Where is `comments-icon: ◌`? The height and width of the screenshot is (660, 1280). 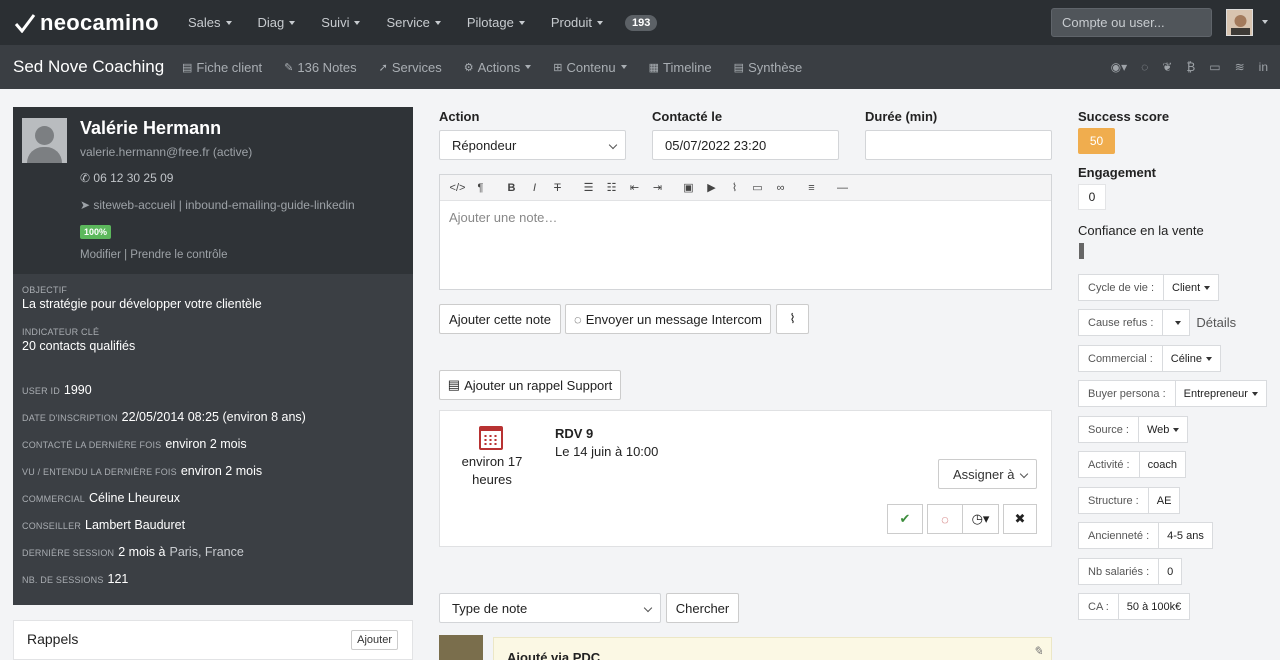 comments-icon: ◌ is located at coordinates (1144, 67).